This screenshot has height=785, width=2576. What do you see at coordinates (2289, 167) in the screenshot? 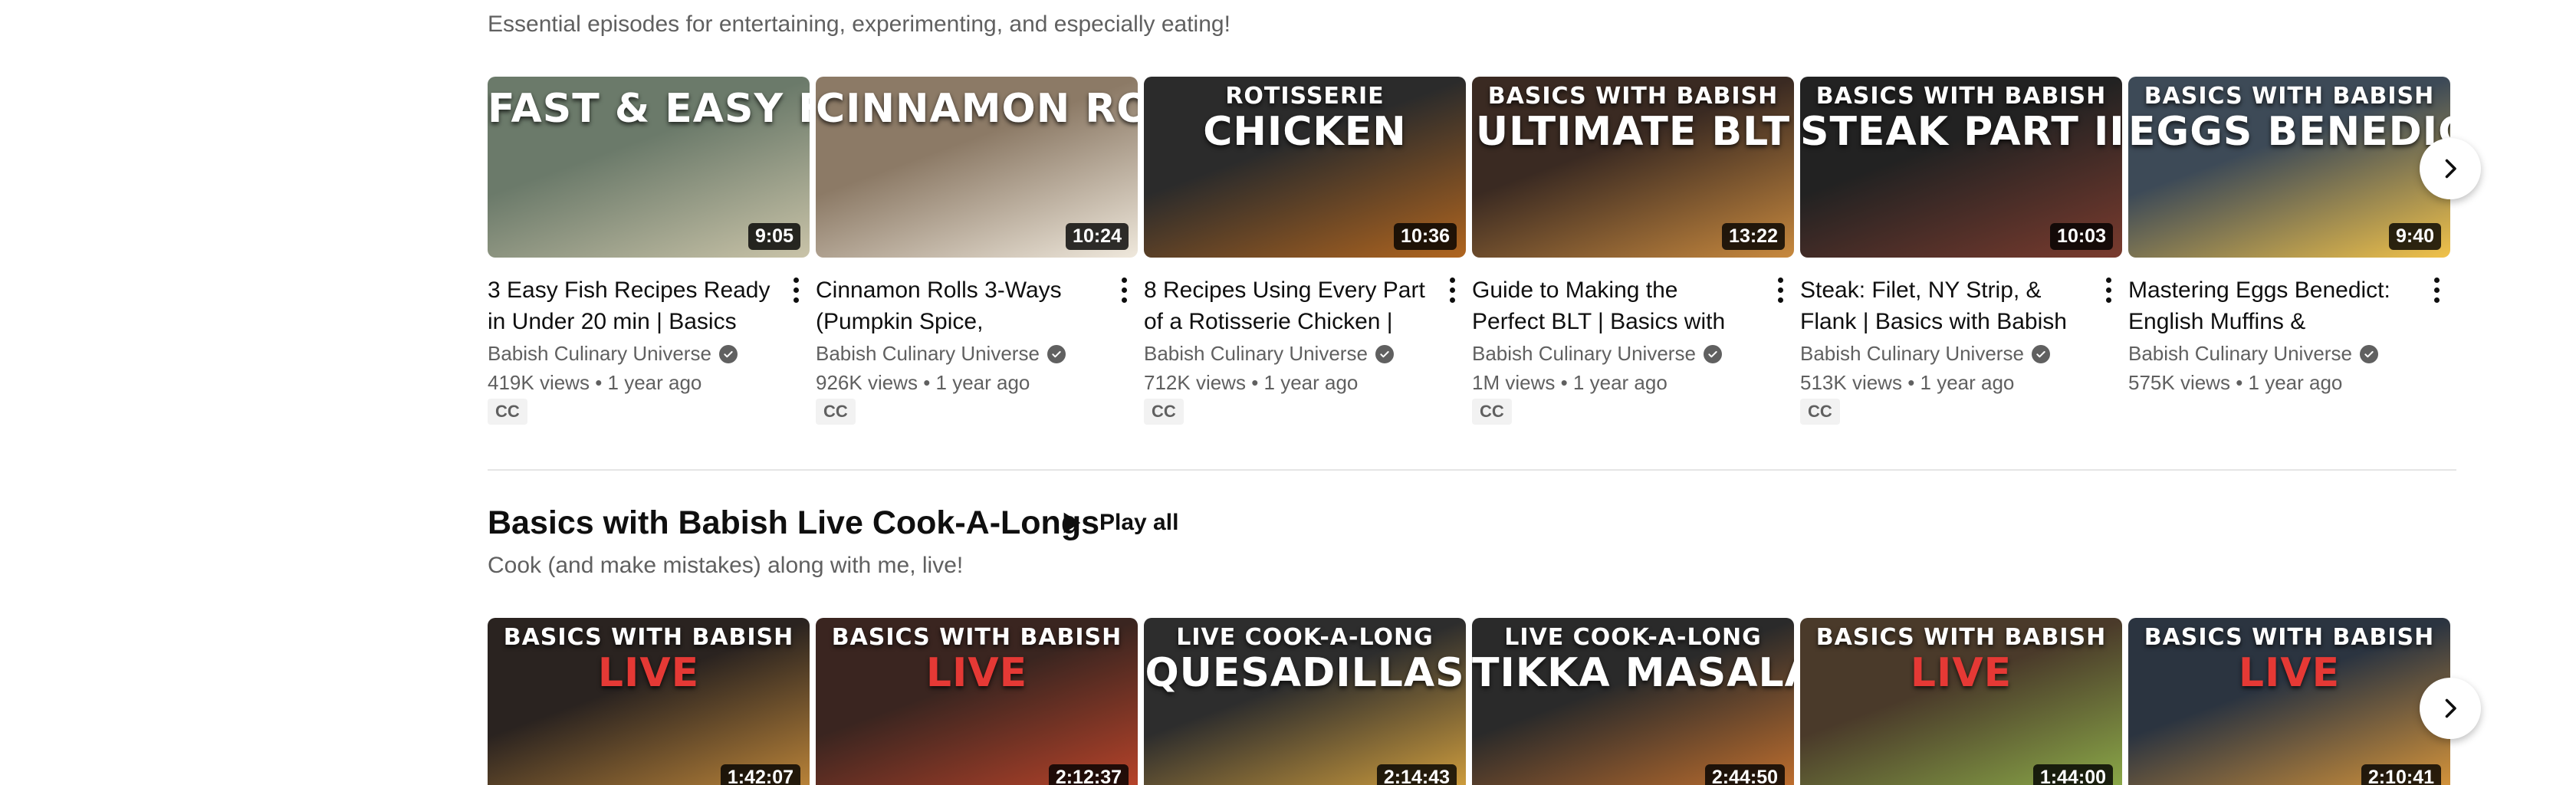
I see `video-thumbnail: BASICS WITH BABISHEGGS BENEDICT 9:40` at bounding box center [2289, 167].